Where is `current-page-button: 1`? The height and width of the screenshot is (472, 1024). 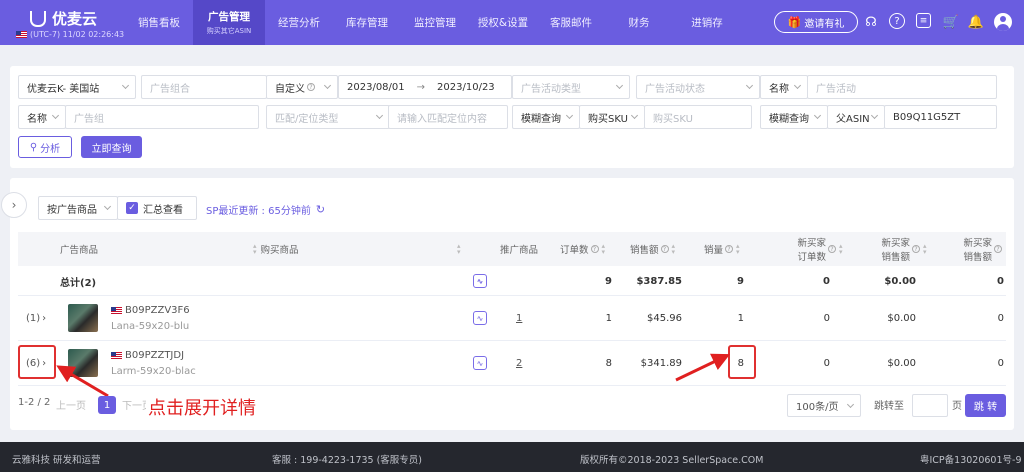 current-page-button: 1 is located at coordinates (107, 405).